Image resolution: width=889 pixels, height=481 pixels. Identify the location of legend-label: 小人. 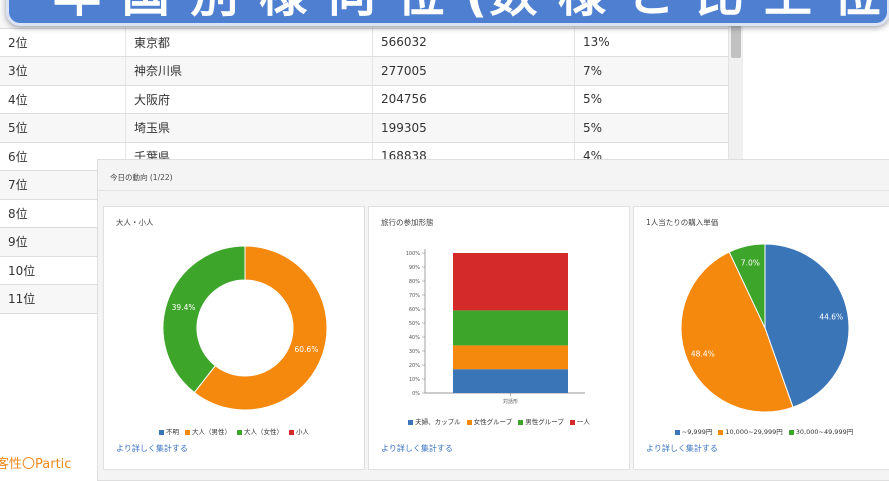
(302, 432).